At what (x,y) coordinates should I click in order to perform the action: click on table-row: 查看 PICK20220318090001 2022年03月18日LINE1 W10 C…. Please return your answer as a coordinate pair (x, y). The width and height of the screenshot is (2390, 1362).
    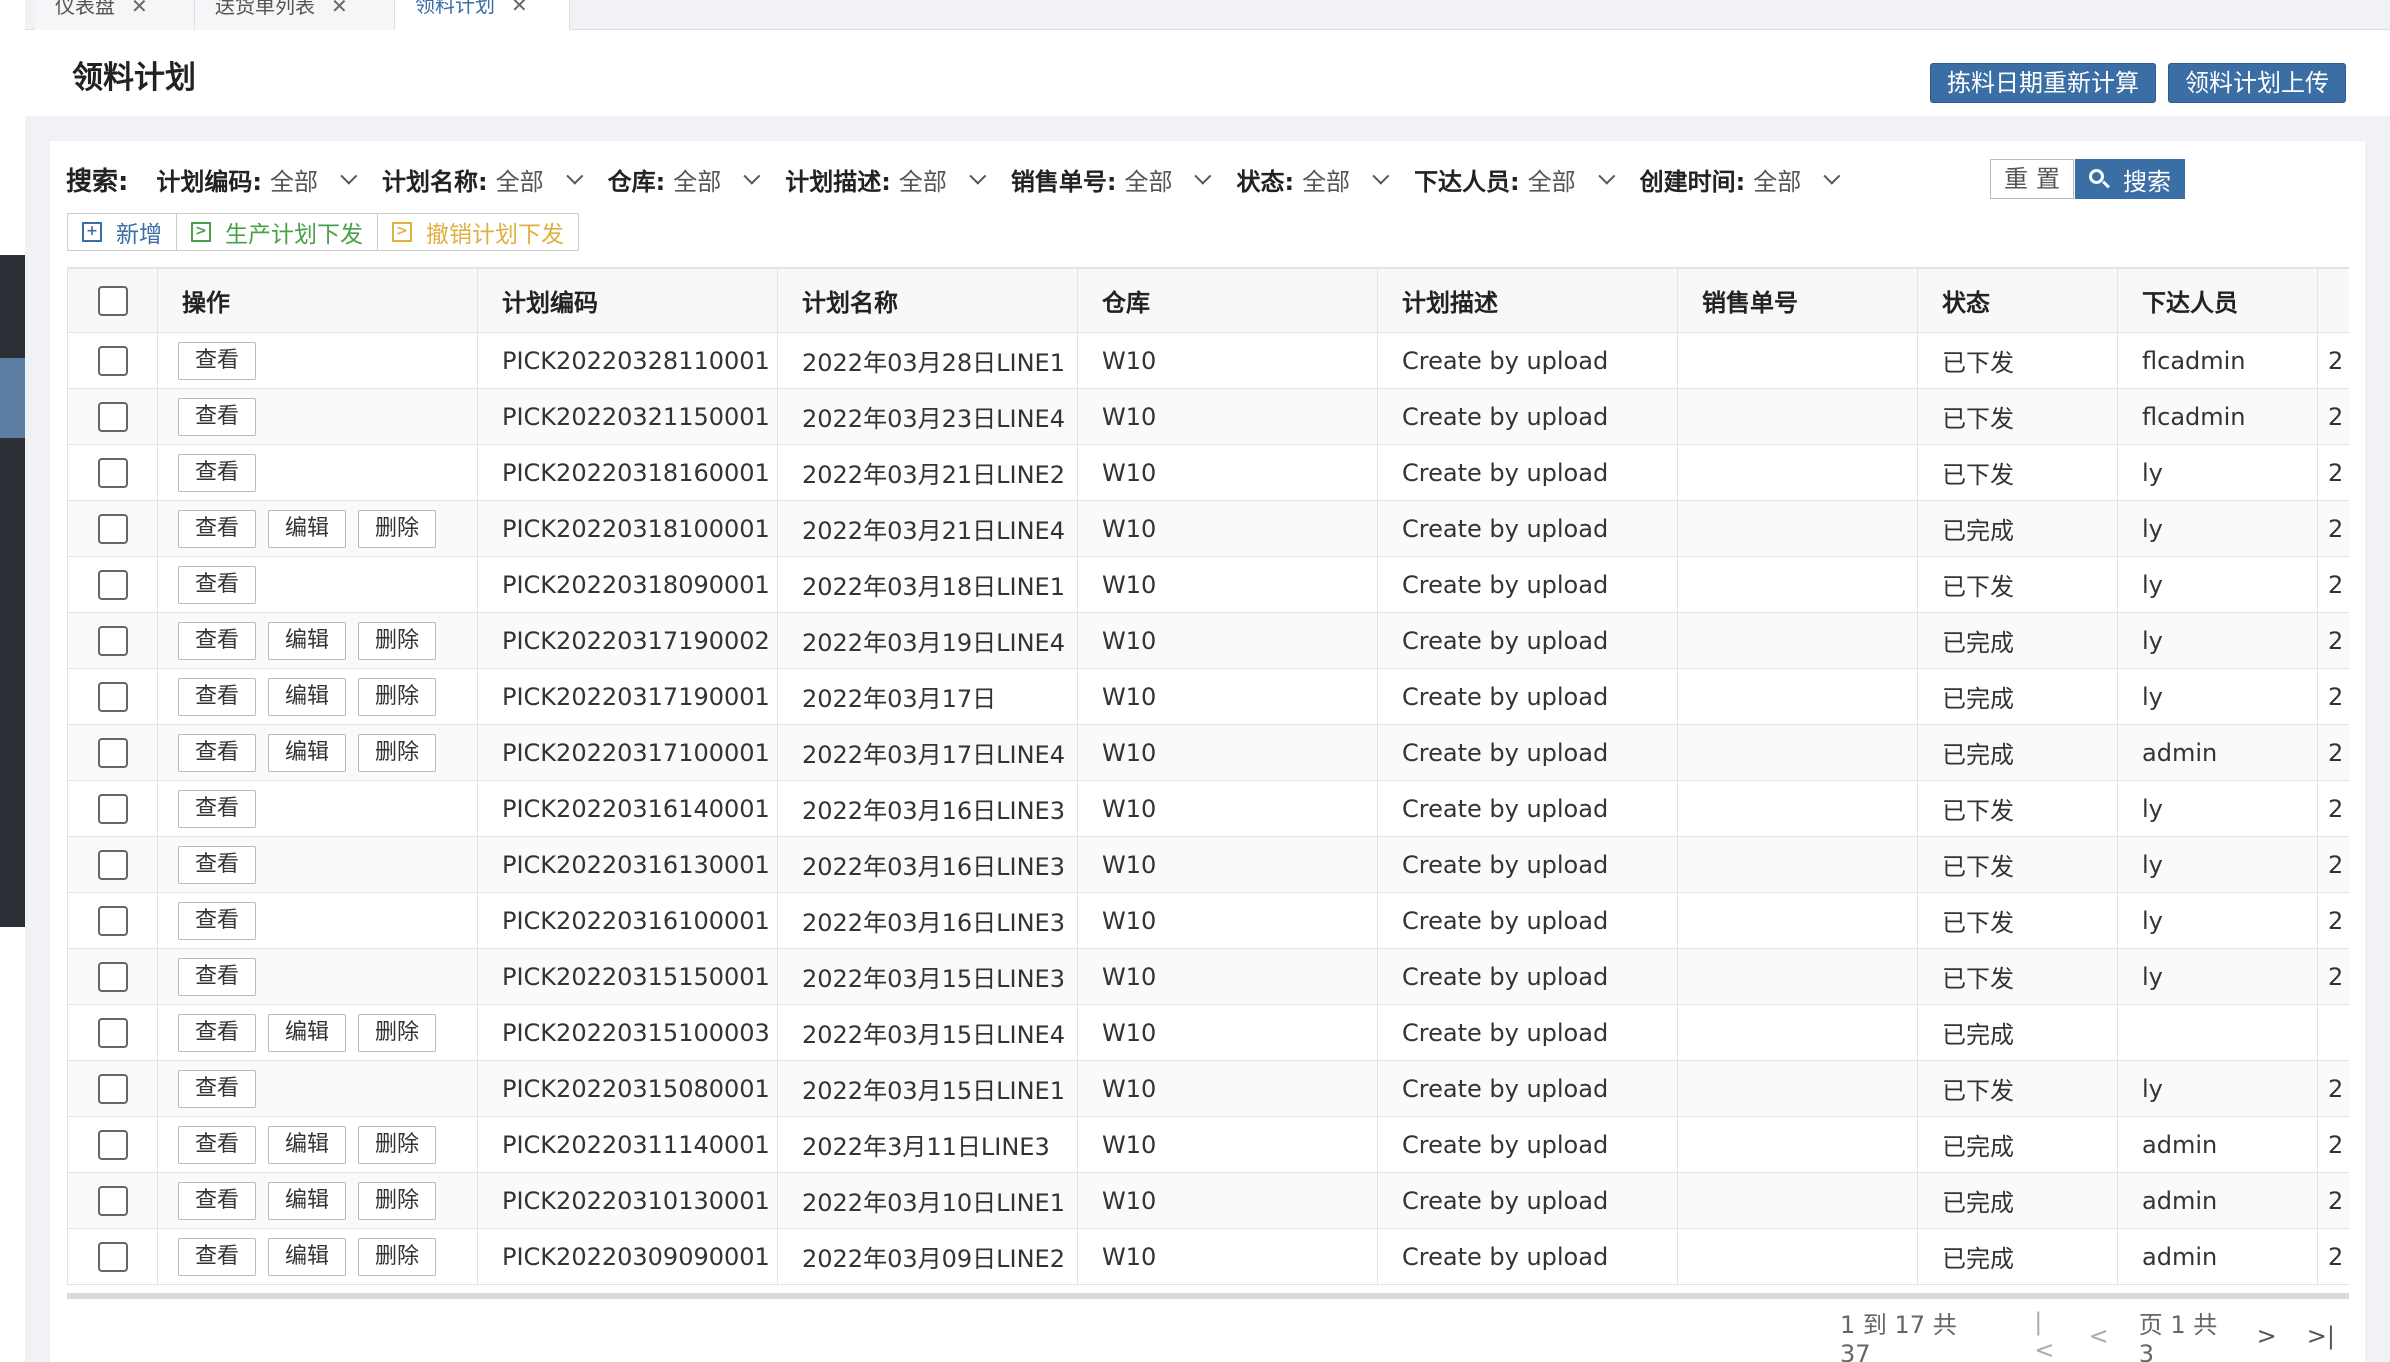
    Looking at the image, I should click on (1208, 584).